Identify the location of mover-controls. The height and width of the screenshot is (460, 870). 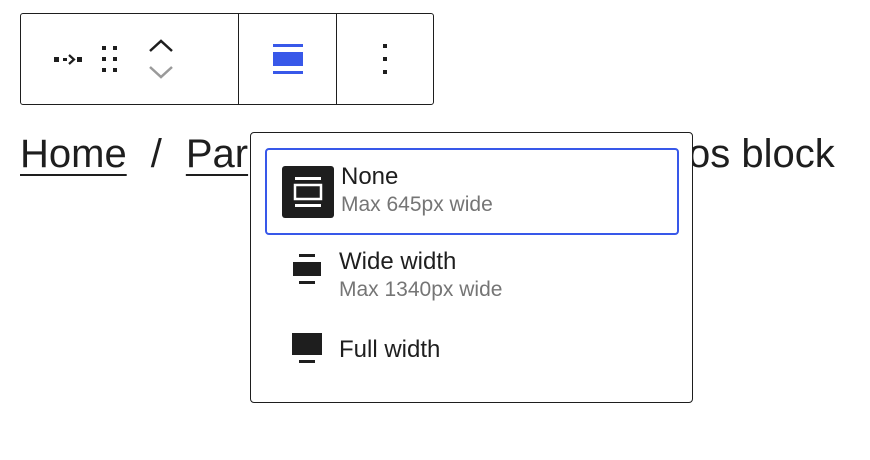
(161, 59).